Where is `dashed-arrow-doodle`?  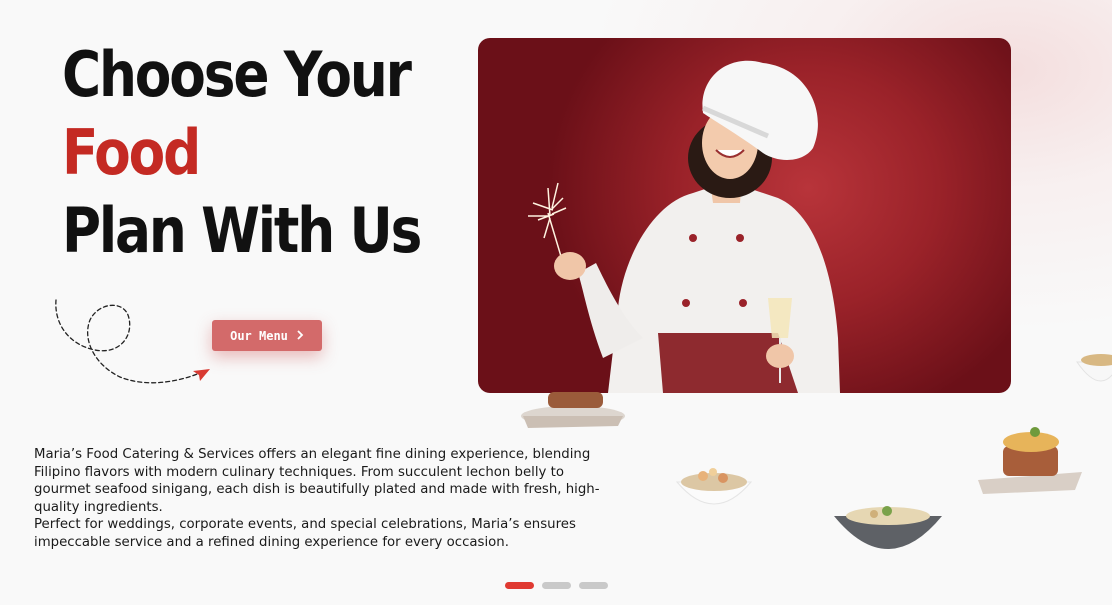 dashed-arrow-doodle is located at coordinates (132, 341).